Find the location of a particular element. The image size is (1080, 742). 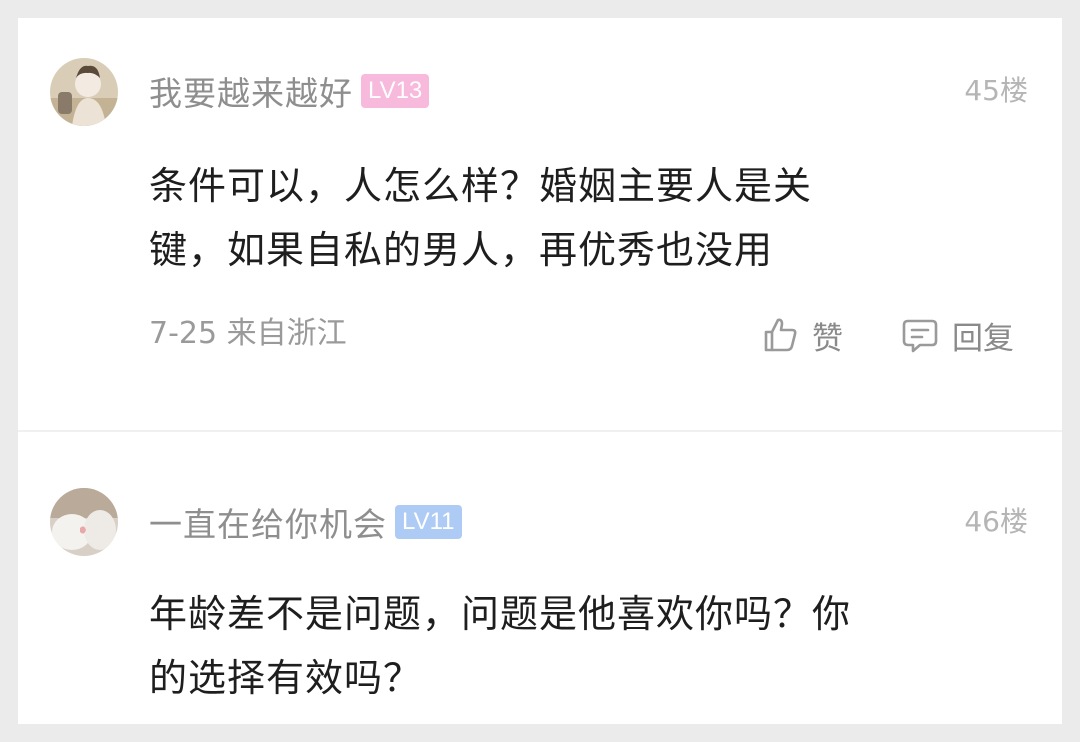

comment-date: 7-25 is located at coordinates (183, 333).